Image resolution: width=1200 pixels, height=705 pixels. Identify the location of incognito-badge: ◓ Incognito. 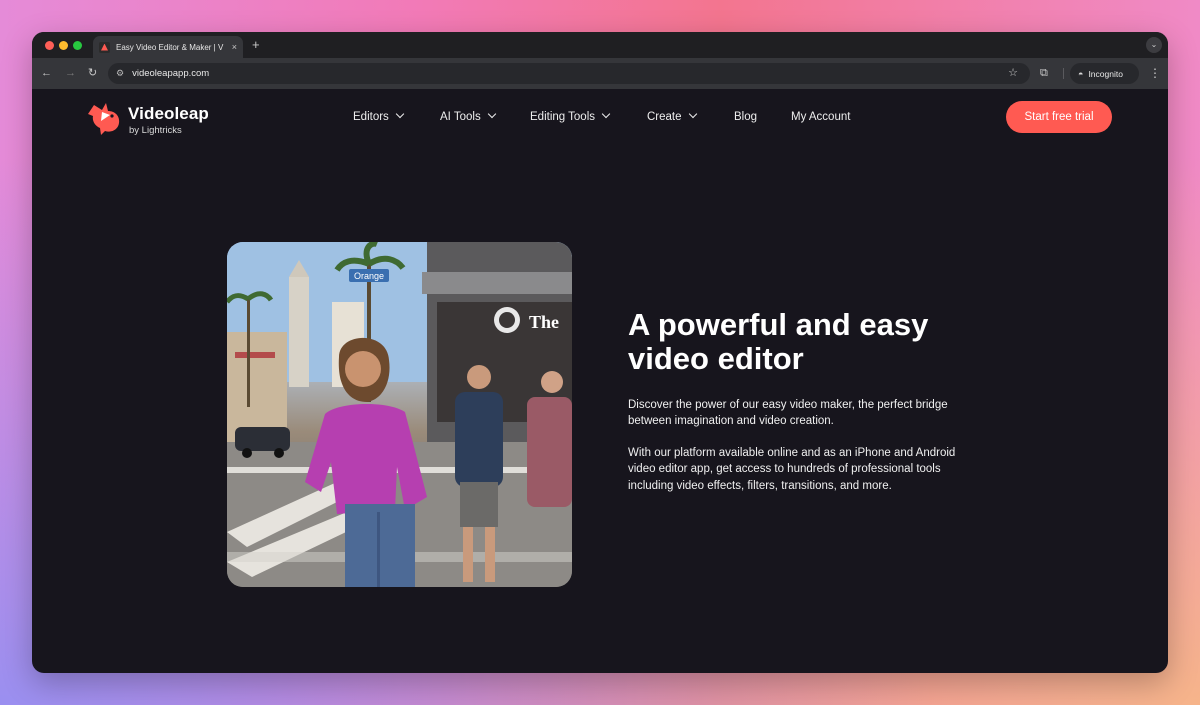
(1104, 73).